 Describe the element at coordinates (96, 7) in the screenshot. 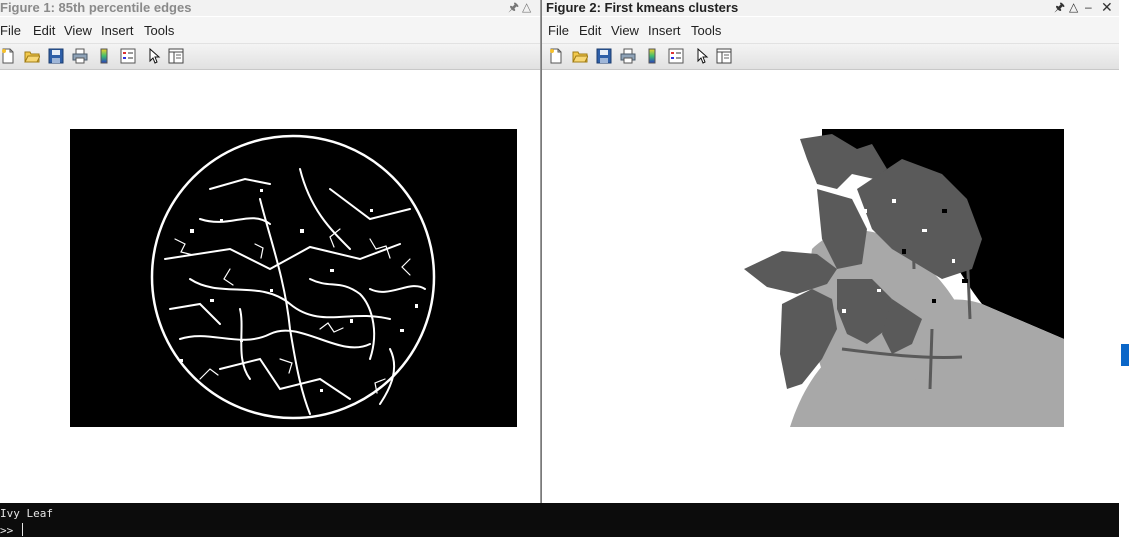

I see `window-title: Figure 1: 85th percentile edges` at that location.